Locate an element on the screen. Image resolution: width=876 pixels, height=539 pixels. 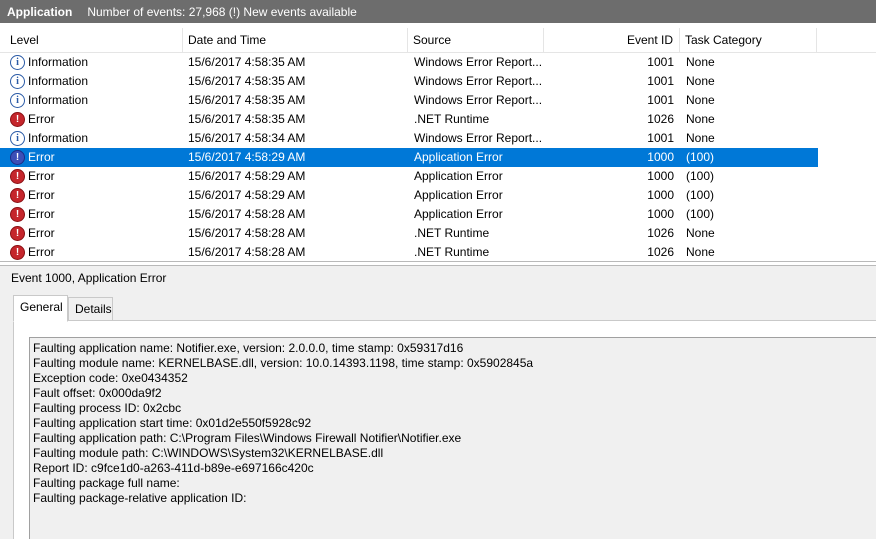
tab-details: Details is located at coordinates (90, 309).